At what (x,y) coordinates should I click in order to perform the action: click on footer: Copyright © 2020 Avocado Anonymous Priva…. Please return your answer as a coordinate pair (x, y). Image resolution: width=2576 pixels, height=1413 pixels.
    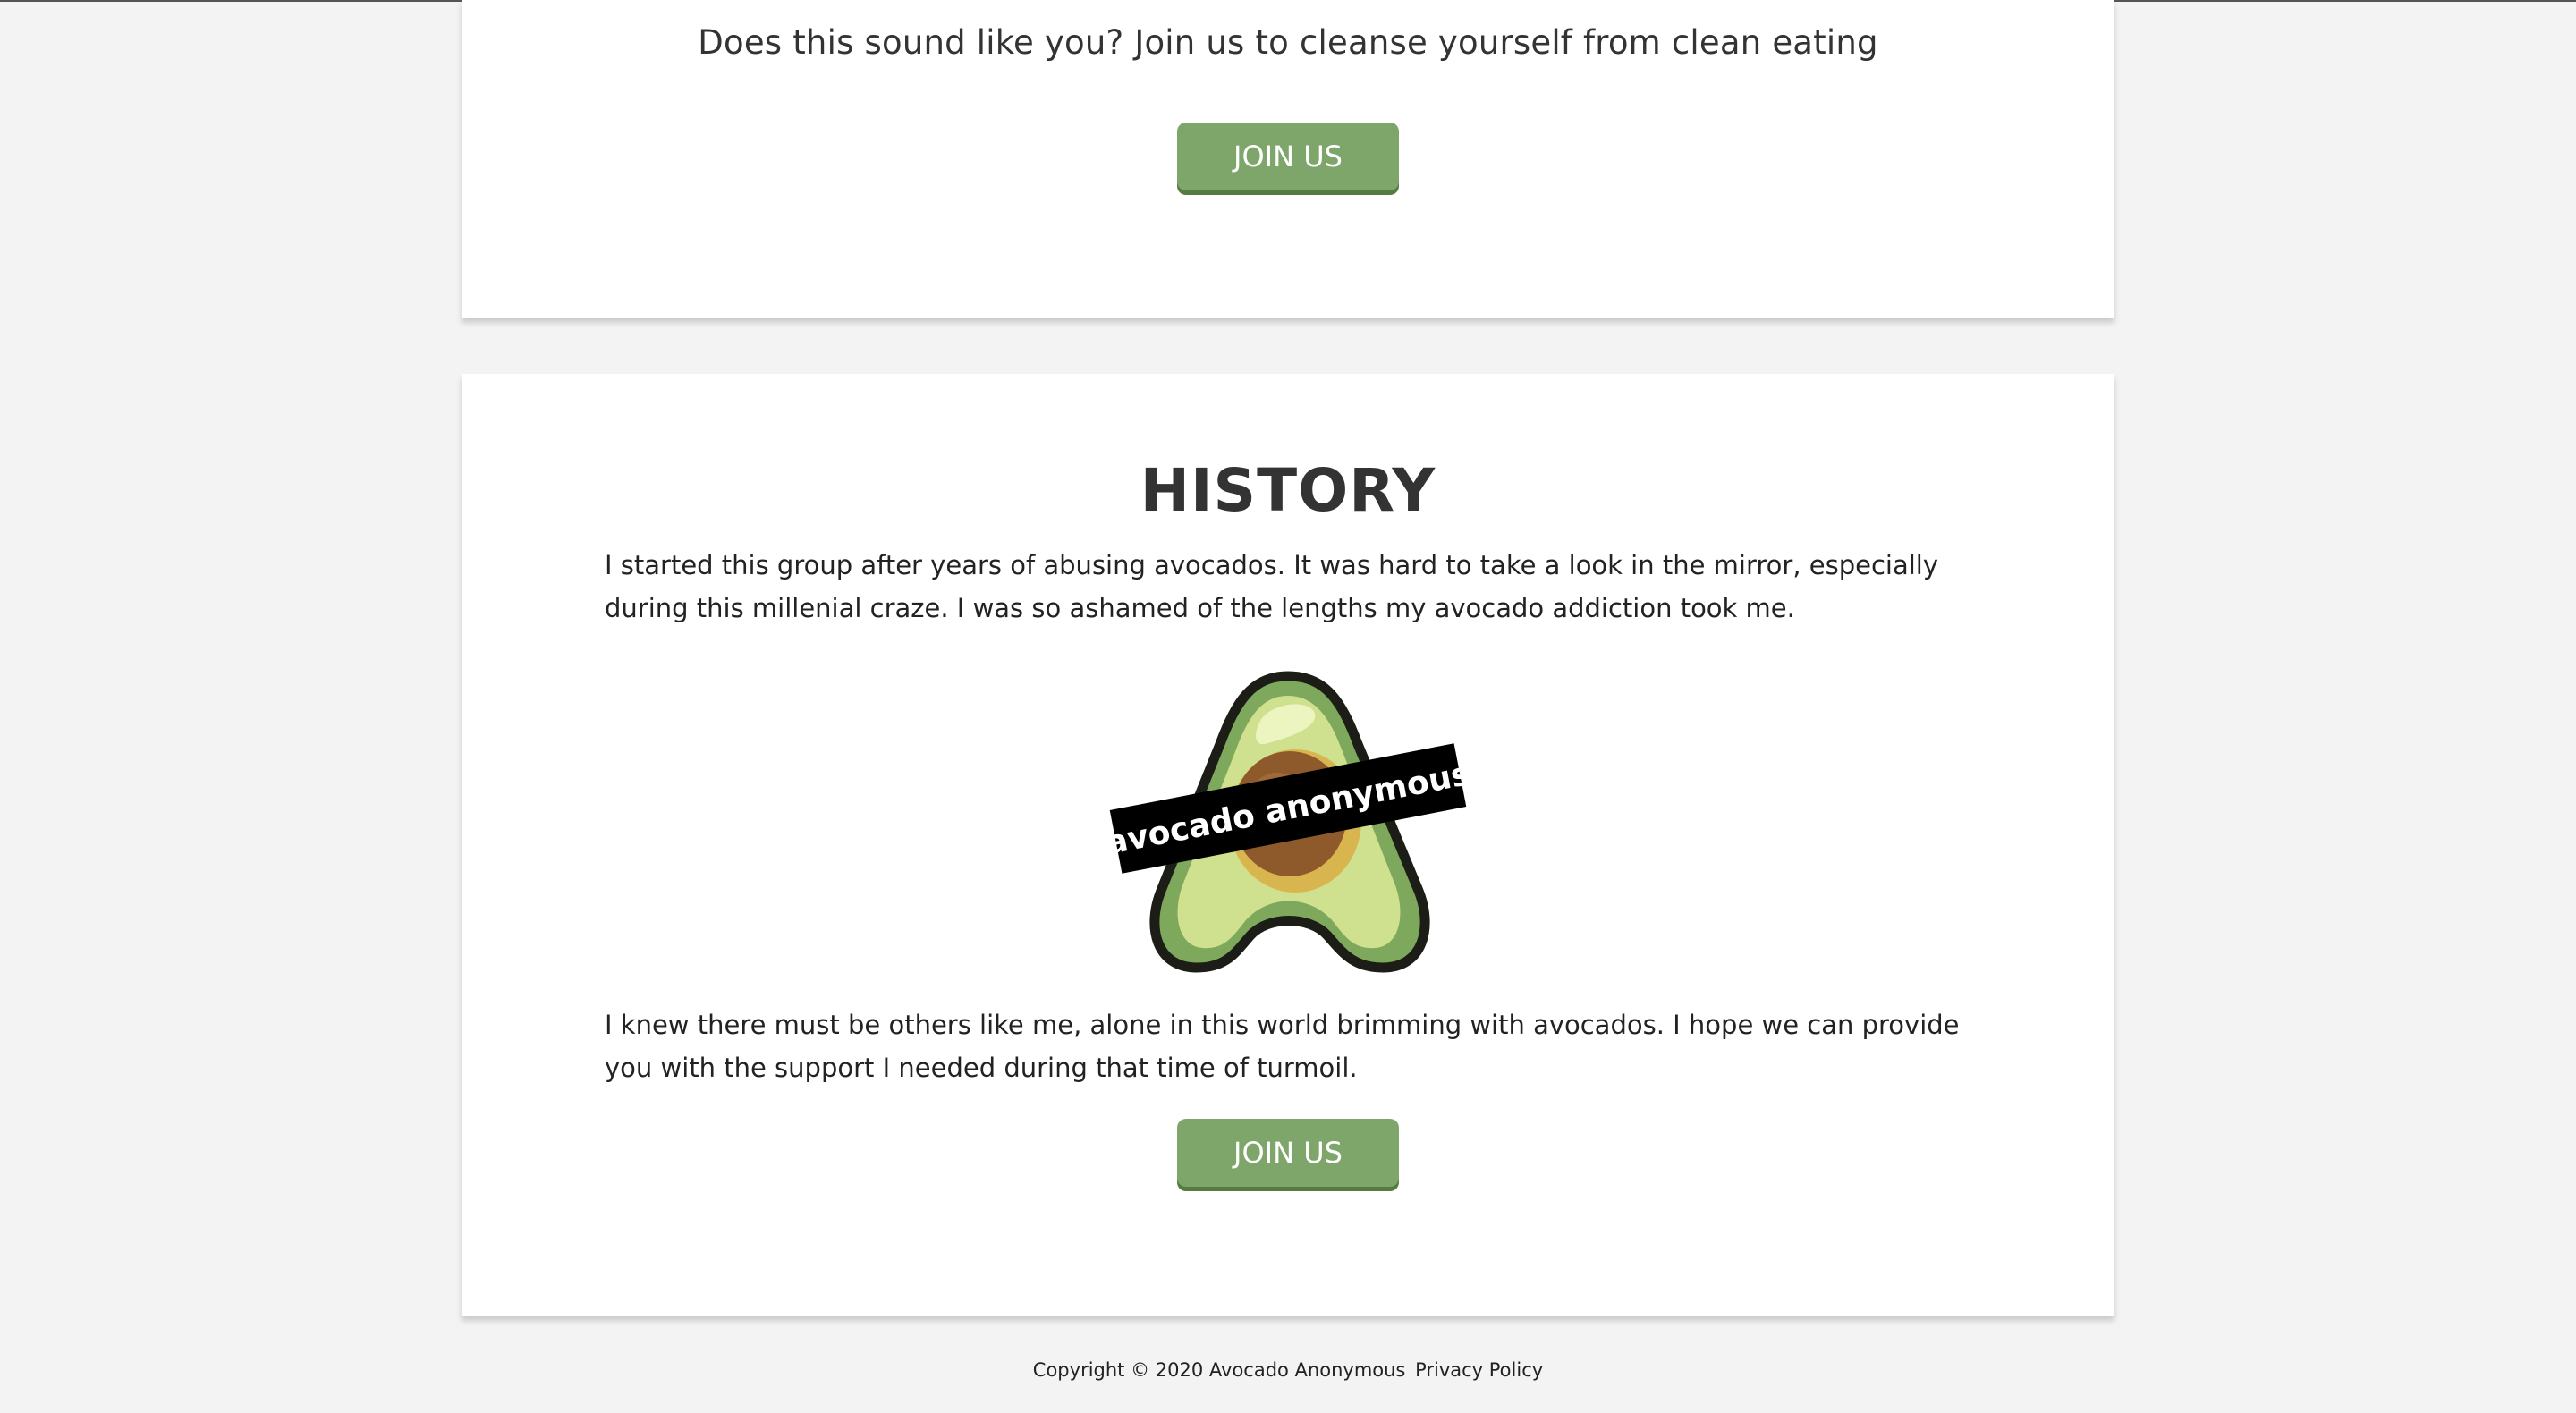
    Looking at the image, I should click on (1288, 1370).